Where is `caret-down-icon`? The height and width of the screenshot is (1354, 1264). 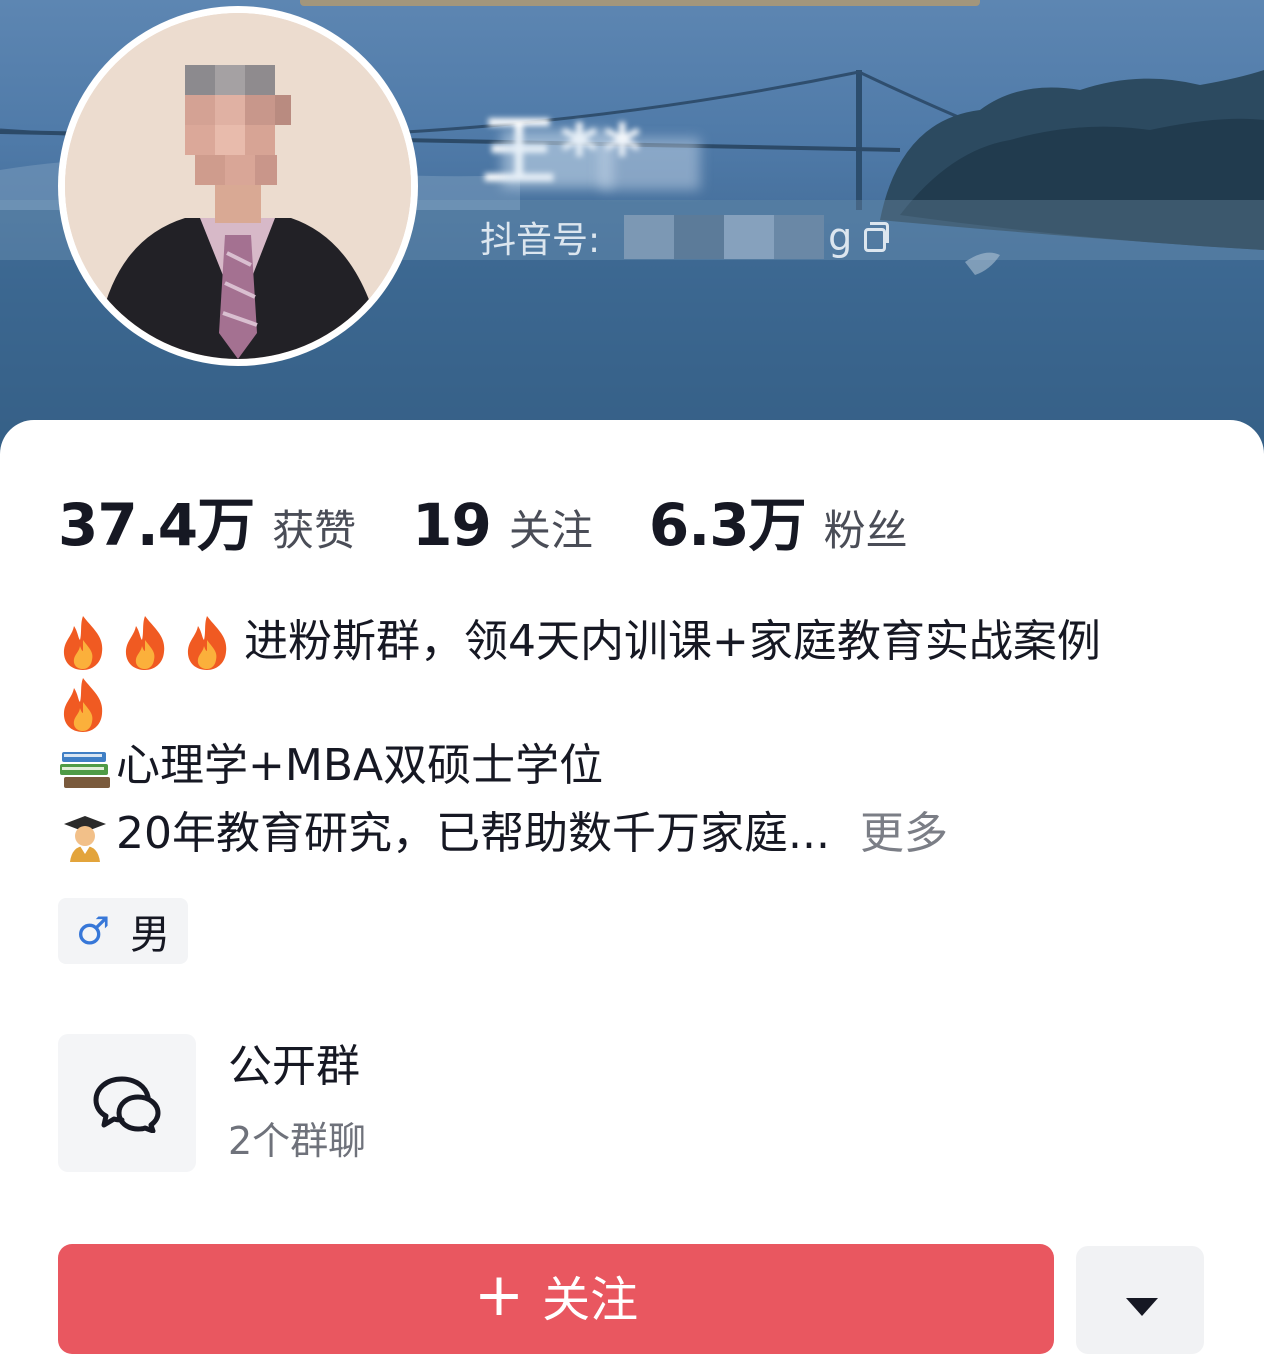 caret-down-icon is located at coordinates (1142, 1307).